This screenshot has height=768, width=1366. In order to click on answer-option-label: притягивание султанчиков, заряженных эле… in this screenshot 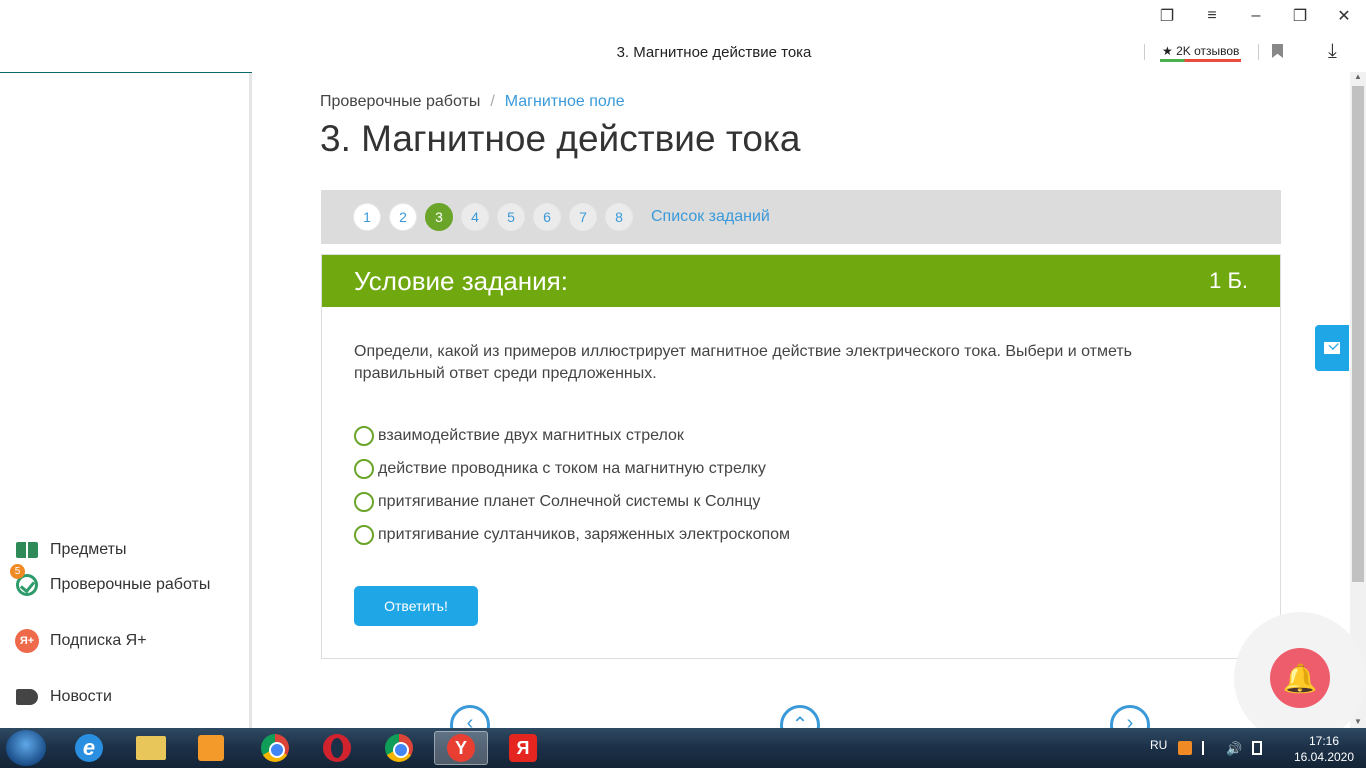, I will do `click(584, 534)`.